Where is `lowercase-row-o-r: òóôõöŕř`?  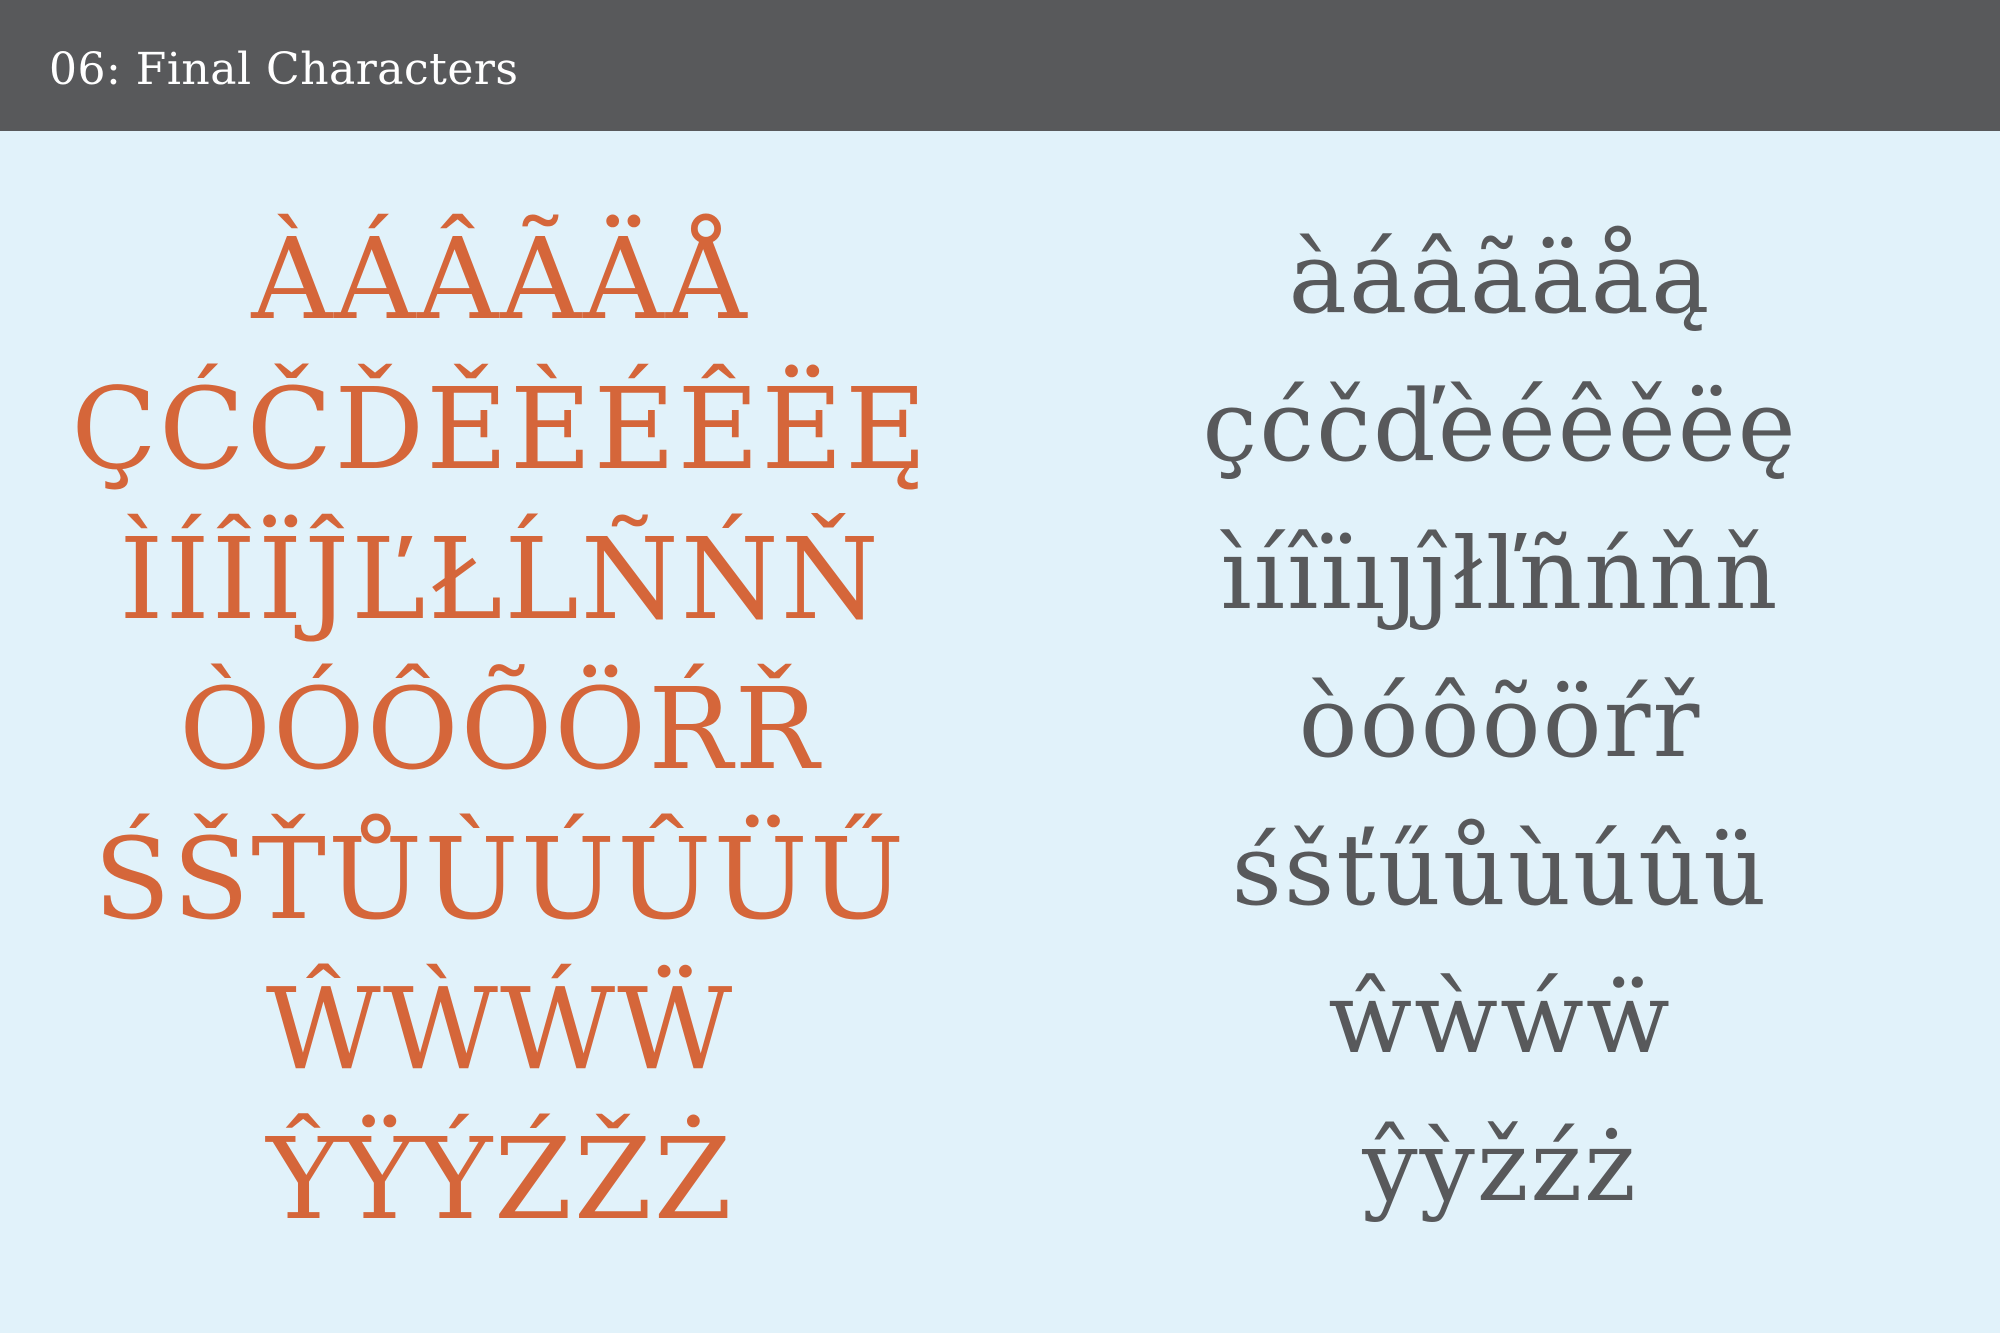
lowercase-row-o-r: òóôõöŕř is located at coordinates (1500, 723).